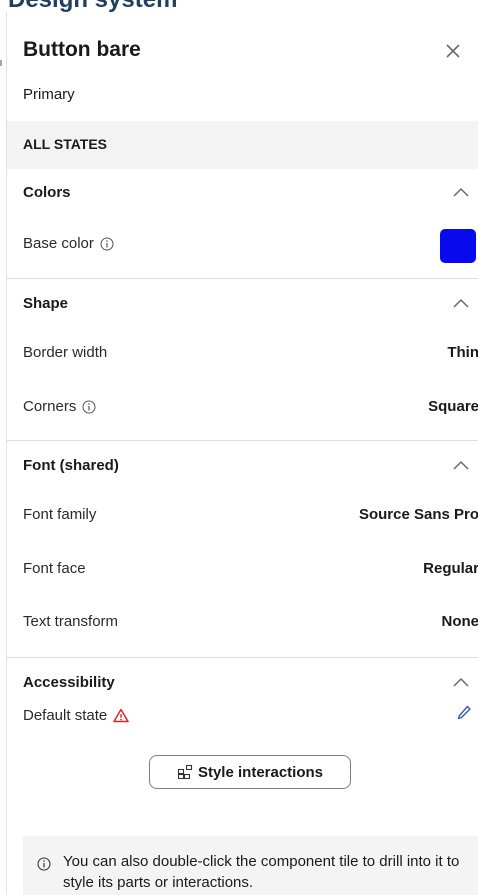  What do you see at coordinates (71, 621) in the screenshot?
I see `text-transform-label: Text transform` at bounding box center [71, 621].